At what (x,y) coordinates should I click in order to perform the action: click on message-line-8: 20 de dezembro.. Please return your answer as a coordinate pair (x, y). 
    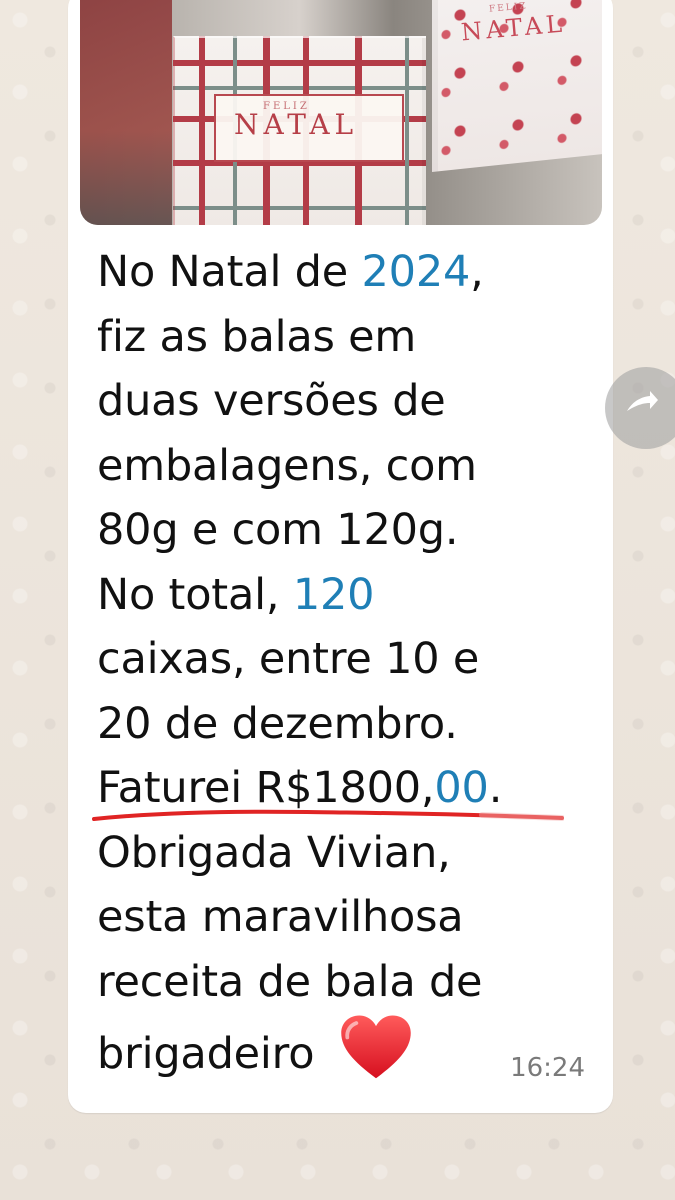
    Looking at the image, I should click on (277, 723).